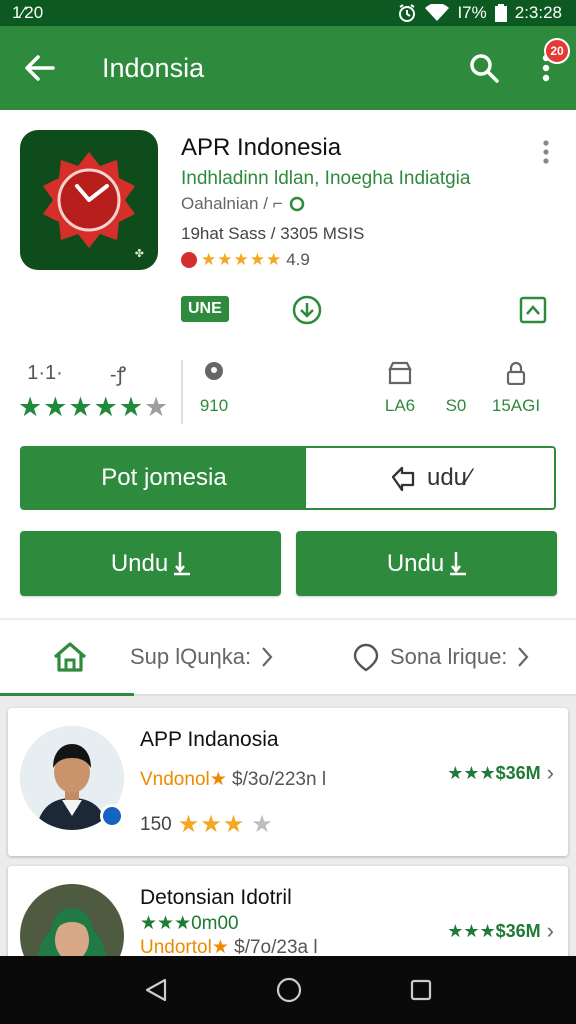 The height and width of the screenshot is (1024, 576). I want to click on status-clock: 2:3:28, so click(538, 12).